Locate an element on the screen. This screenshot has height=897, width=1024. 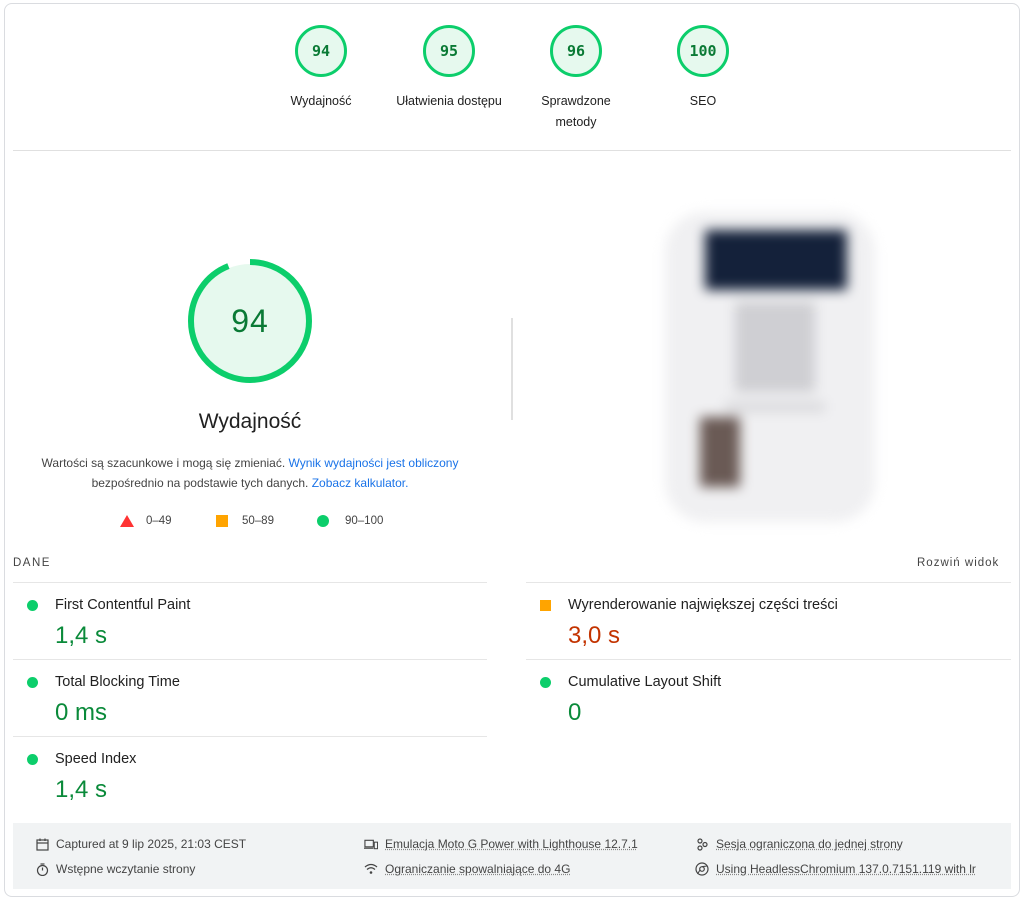
category-seo: 100 SEO is located at coordinates (703, 68).